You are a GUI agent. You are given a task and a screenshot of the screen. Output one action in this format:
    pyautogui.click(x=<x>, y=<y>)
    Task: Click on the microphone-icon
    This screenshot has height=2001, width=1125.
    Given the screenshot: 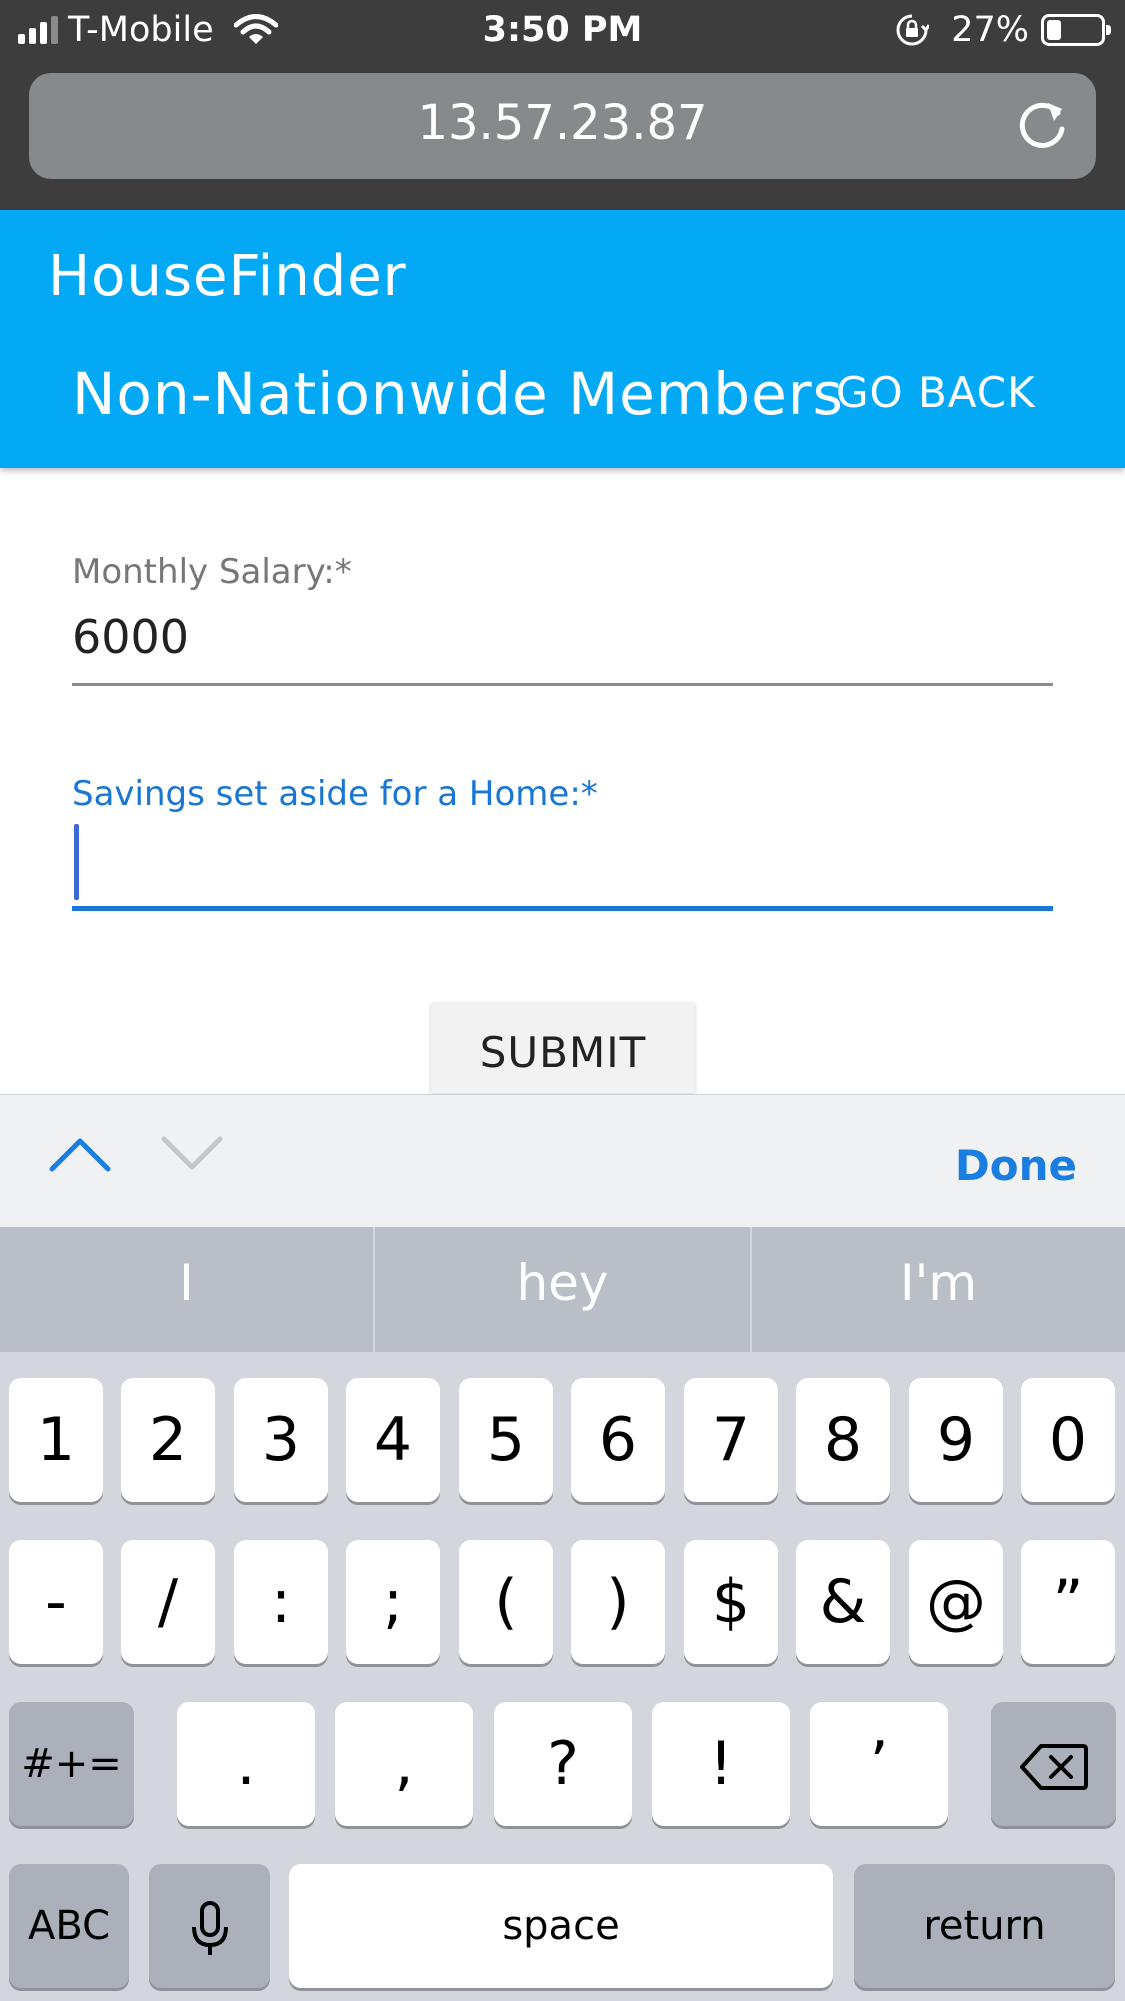 What is the action you would take?
    pyautogui.click(x=209, y=1928)
    